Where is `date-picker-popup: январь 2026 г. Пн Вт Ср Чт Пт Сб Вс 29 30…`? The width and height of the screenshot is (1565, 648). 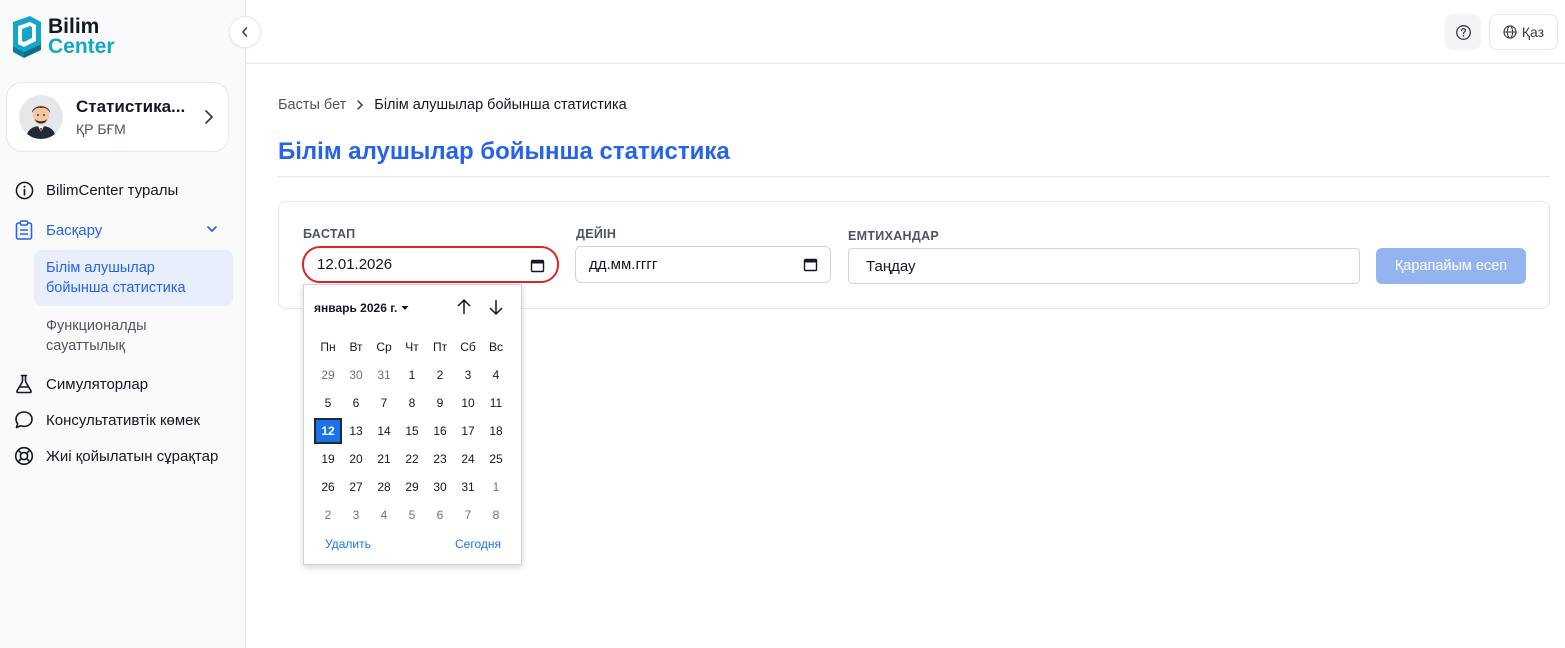
date-picker-popup: январь 2026 г. Пн Вт Ср Чт Пт Сб Вс 29 30… is located at coordinates (412, 424).